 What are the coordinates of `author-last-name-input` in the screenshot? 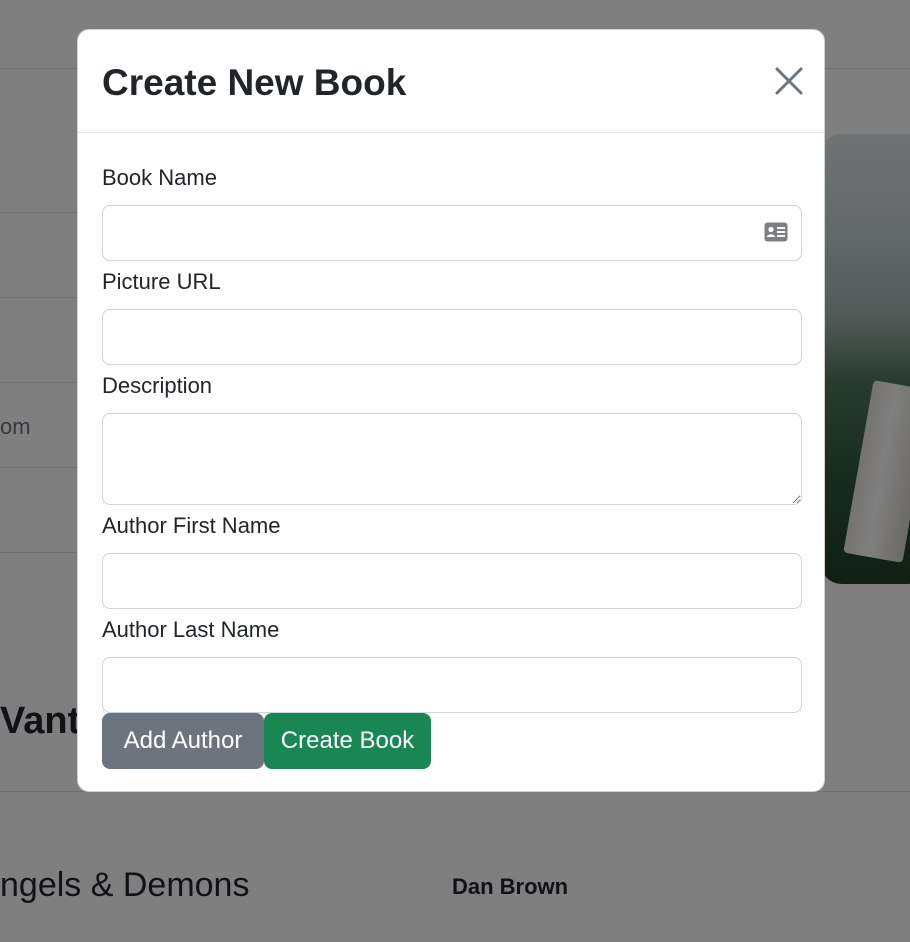 It's located at (452, 685).